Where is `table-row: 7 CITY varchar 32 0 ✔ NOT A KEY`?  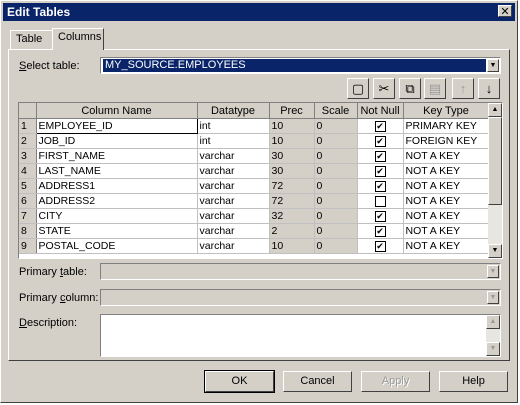 table-row: 7 CITY varchar 32 0 ✔ NOT A KEY is located at coordinates (254, 216).